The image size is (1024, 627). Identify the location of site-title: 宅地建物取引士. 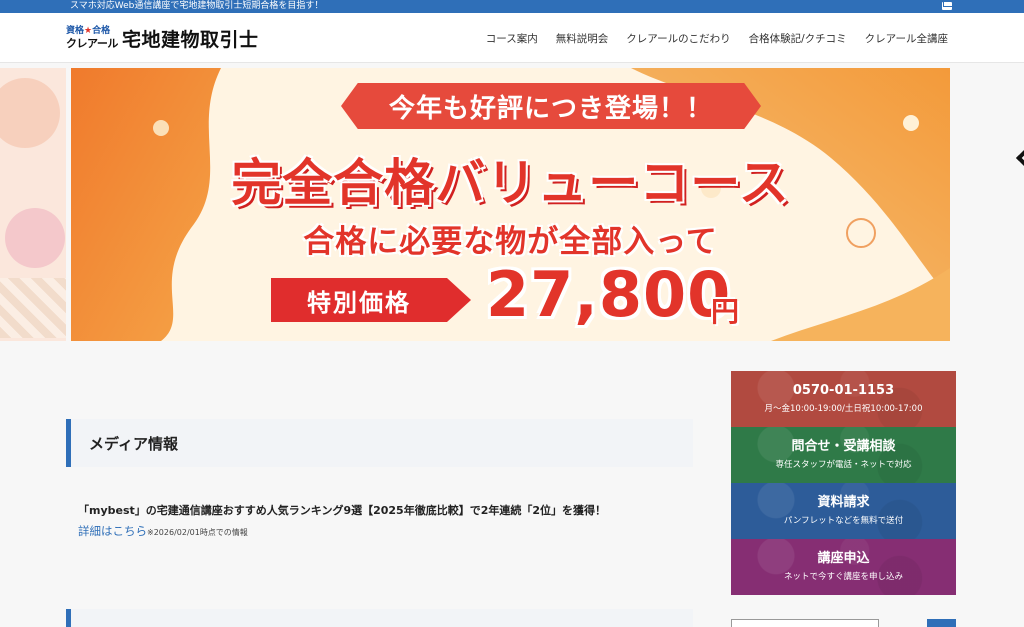
(190, 39).